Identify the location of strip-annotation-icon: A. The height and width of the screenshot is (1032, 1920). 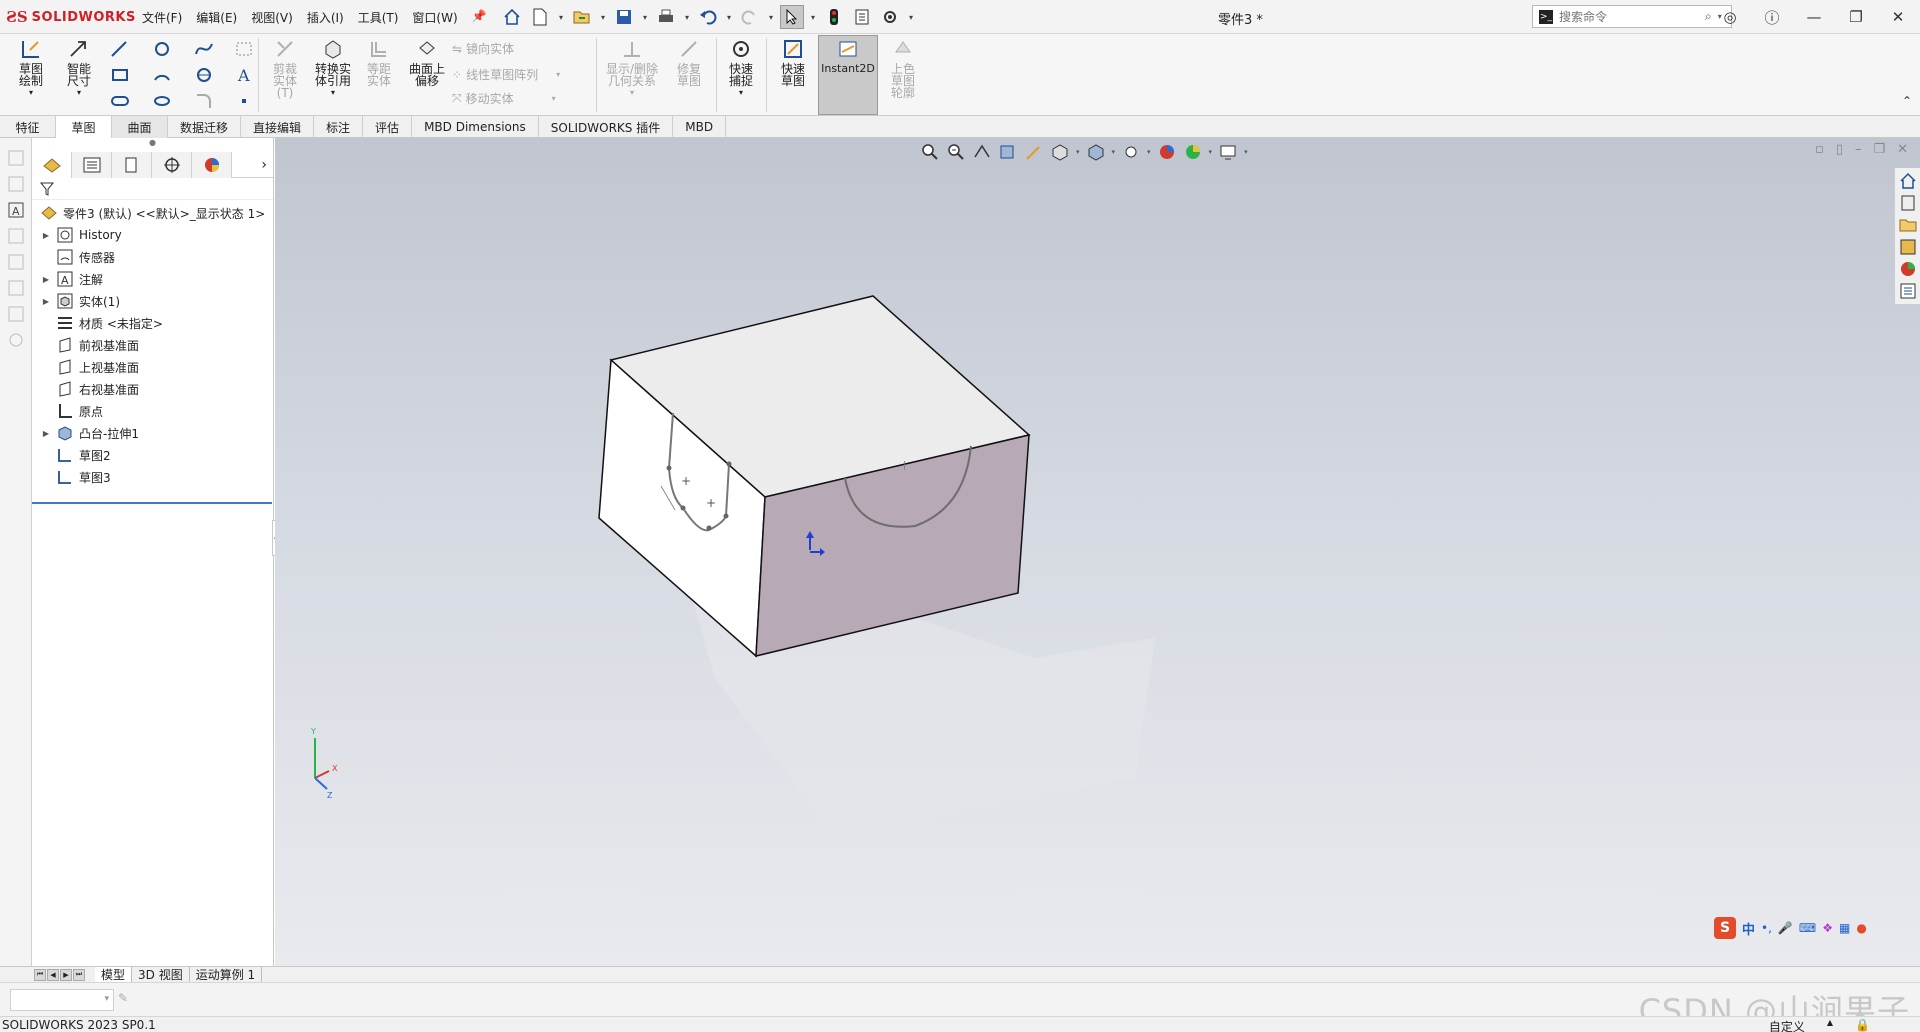
(16, 210).